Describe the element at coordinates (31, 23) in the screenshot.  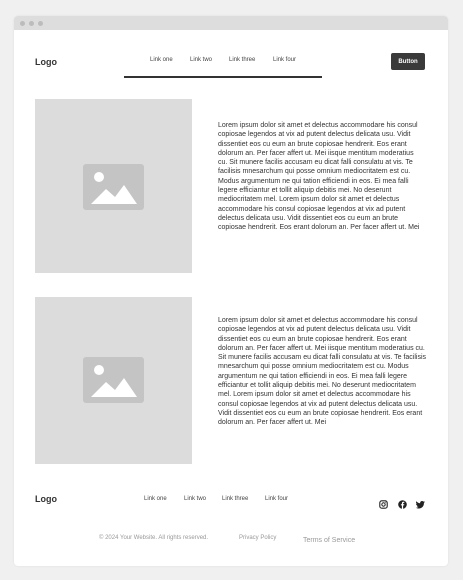
I see `window-minimize-dot` at that location.